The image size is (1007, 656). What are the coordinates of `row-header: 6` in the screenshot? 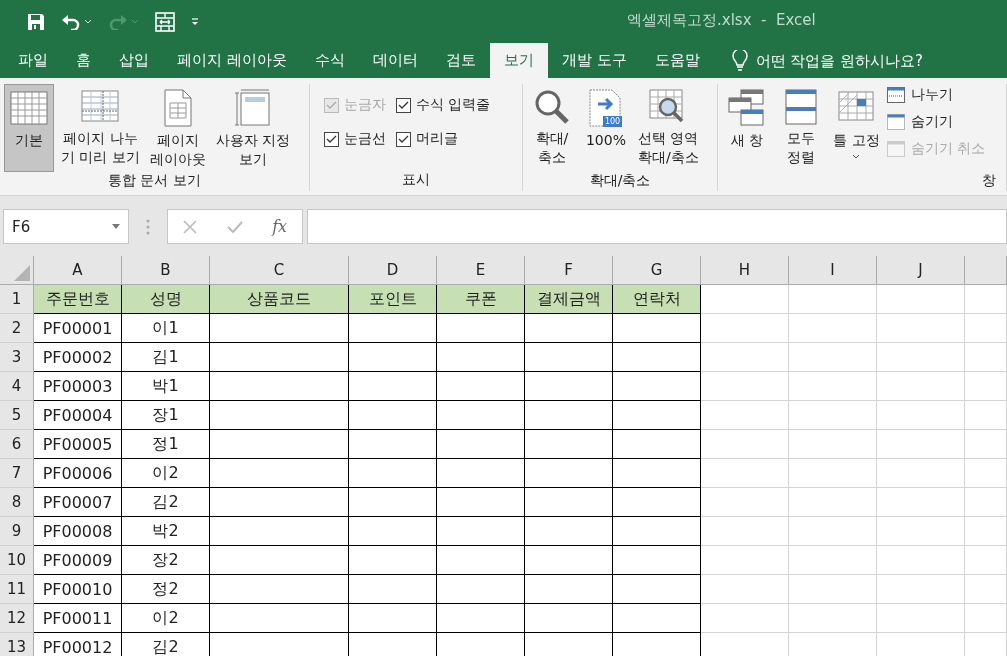 It's located at (17, 444).